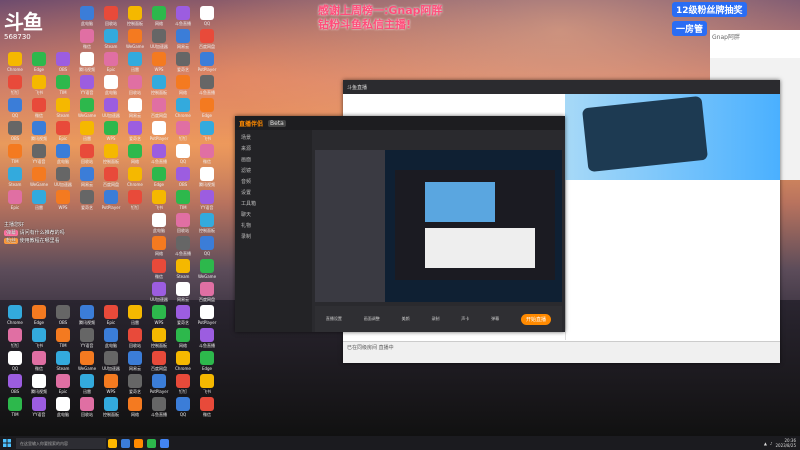  What do you see at coordinates (112, 443) in the screenshot?
I see `file-explorer-icon` at bounding box center [112, 443].